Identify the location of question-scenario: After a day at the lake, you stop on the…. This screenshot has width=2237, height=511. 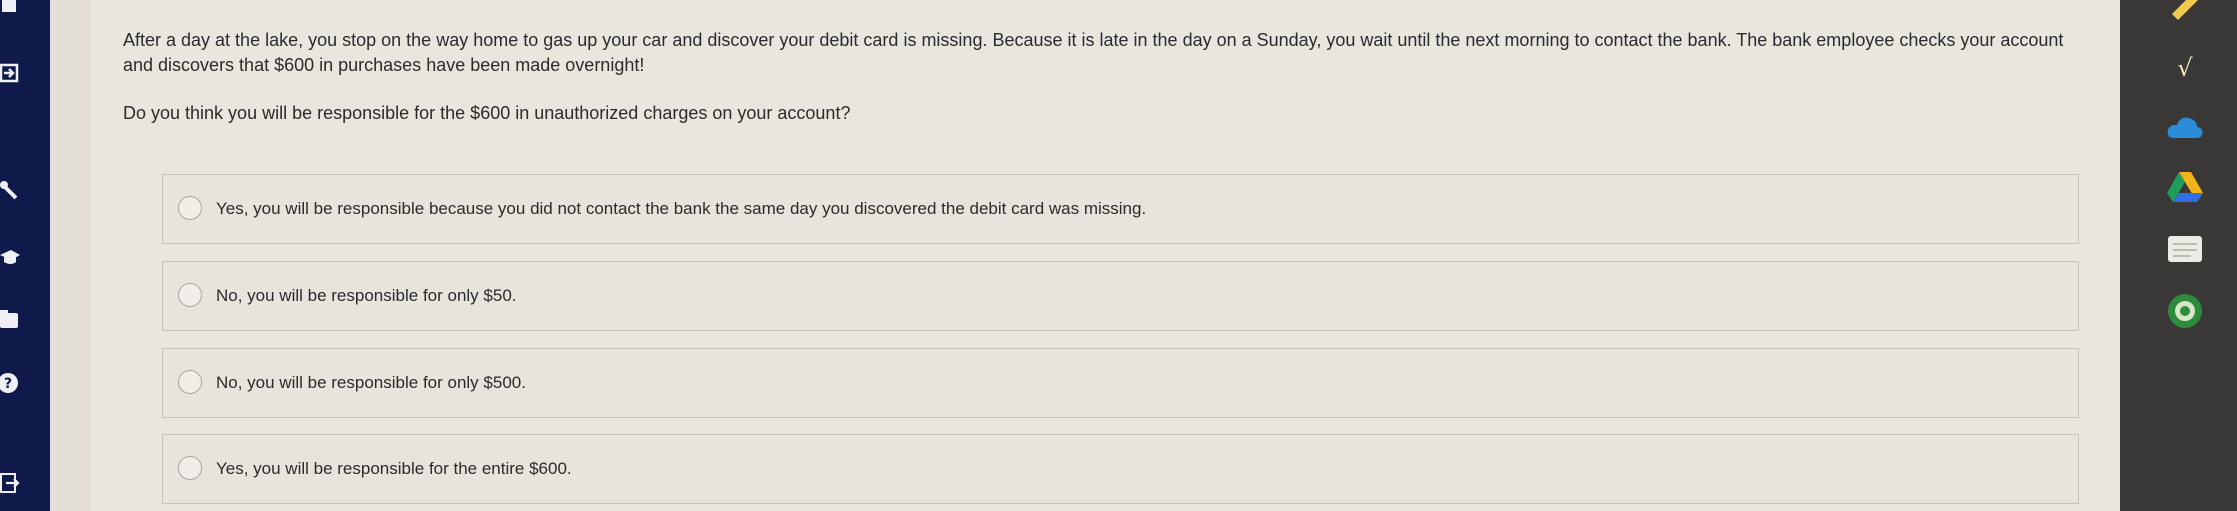
(1093, 52).